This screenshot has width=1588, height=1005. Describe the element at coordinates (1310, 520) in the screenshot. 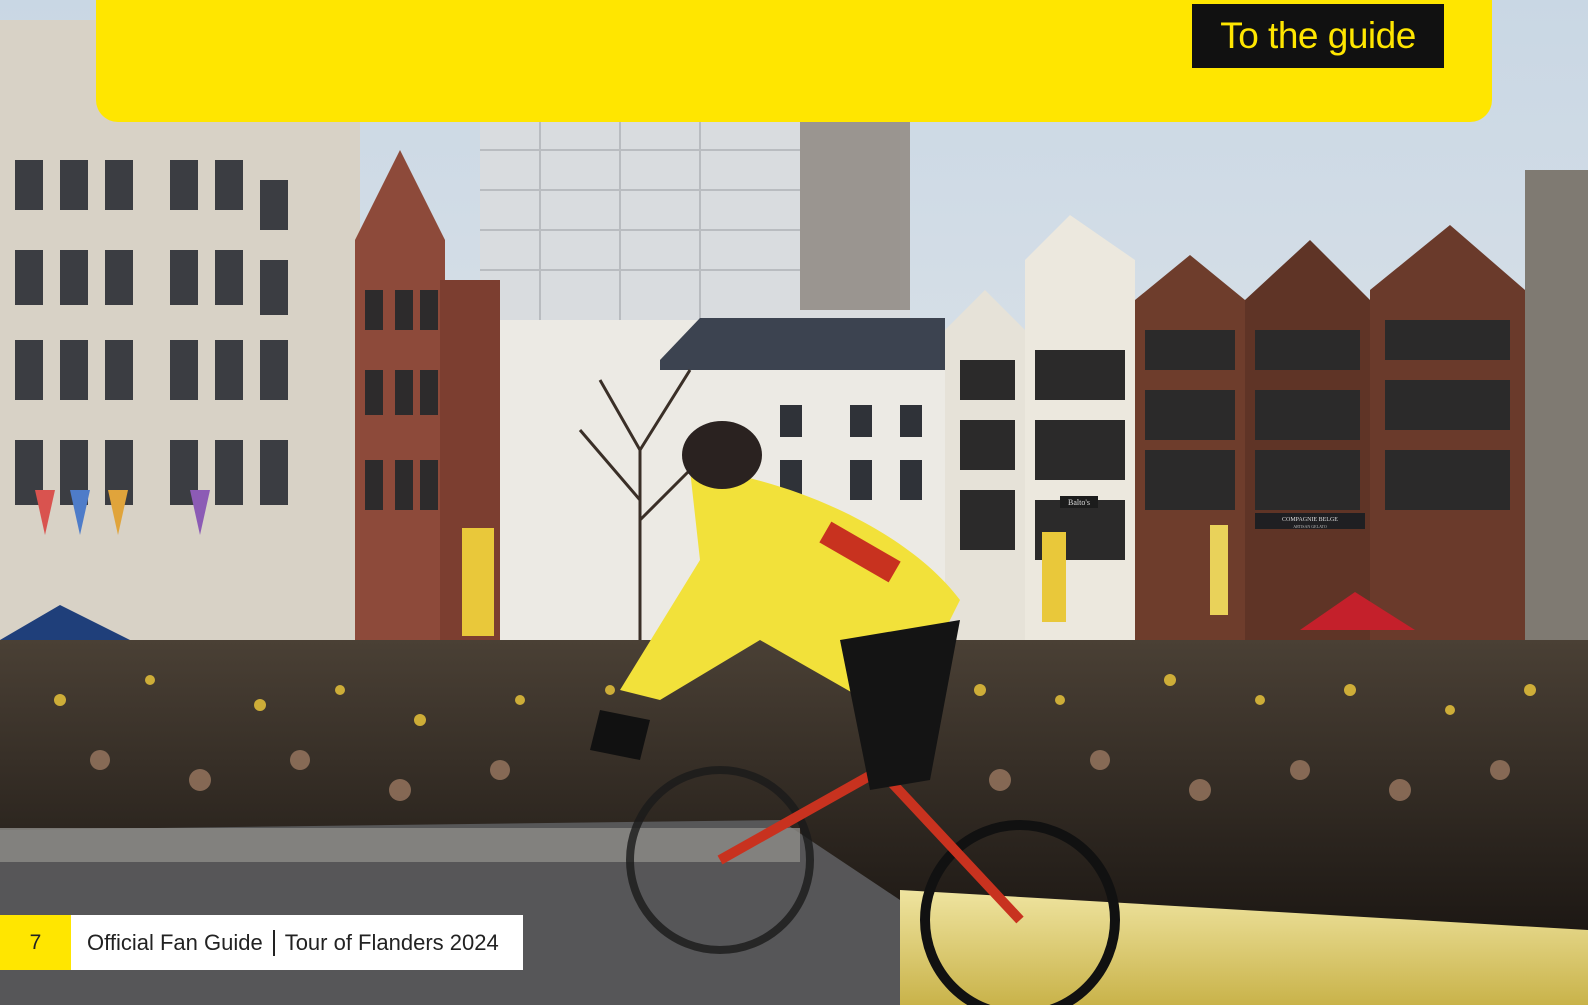

I see `sign-compagnie-belge: COMPAGNIE BELGE` at that location.